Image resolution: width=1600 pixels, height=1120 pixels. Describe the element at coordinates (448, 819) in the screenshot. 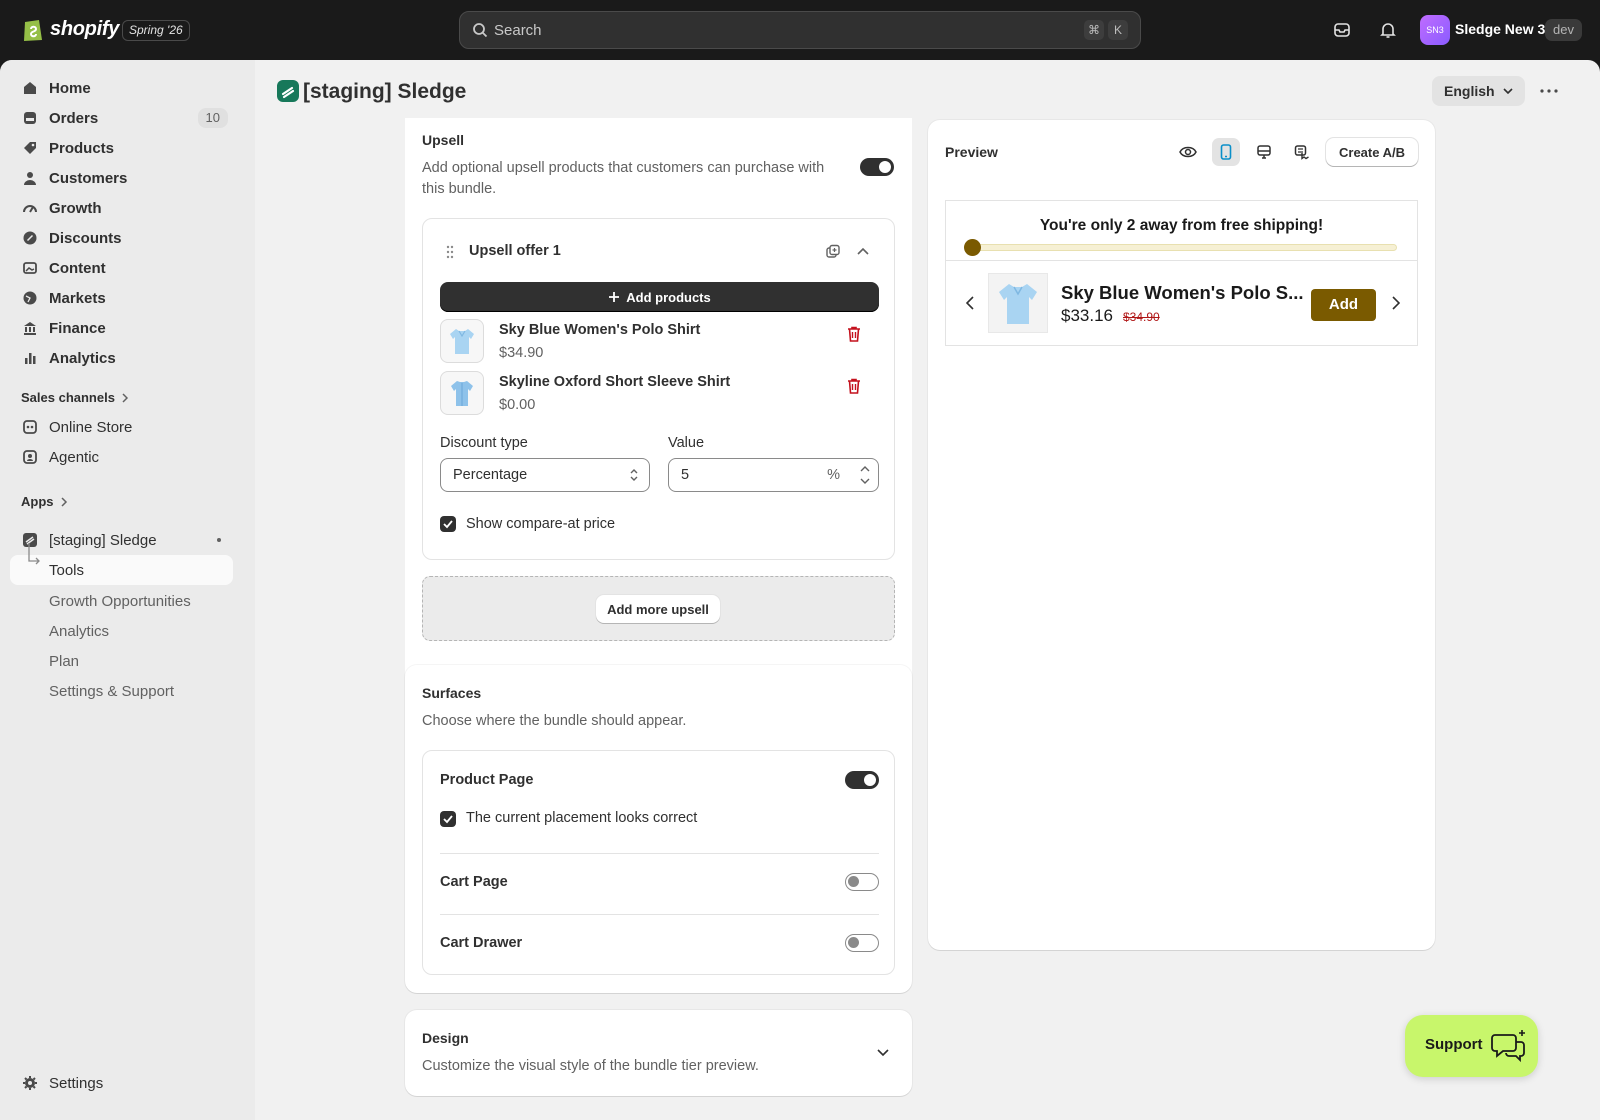

I see `placement-correct-checkbox` at that location.